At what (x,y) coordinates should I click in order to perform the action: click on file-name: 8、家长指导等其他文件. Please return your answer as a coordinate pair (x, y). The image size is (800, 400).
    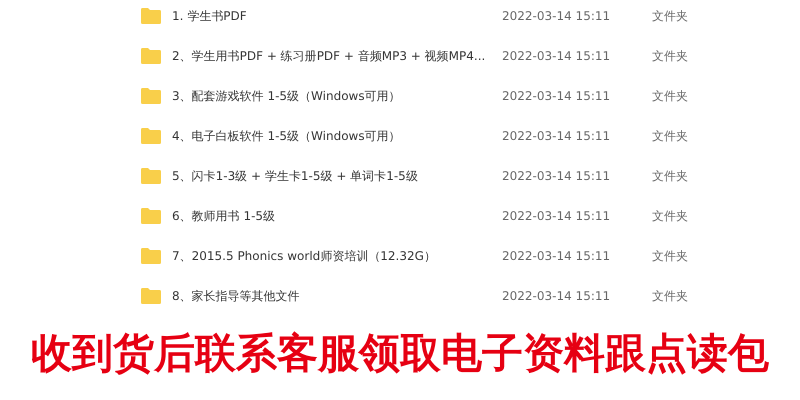
    Looking at the image, I should click on (332, 296).